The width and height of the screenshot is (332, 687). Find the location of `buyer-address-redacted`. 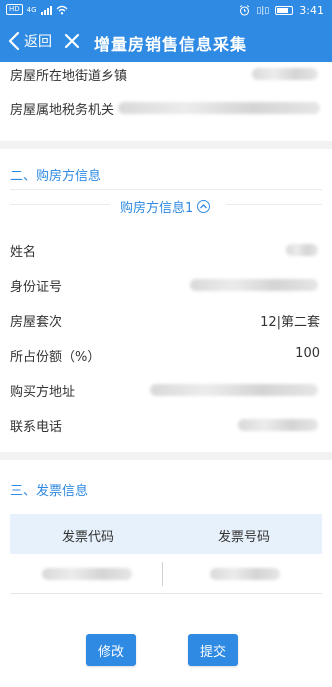

buyer-address-redacted is located at coordinates (234, 390).